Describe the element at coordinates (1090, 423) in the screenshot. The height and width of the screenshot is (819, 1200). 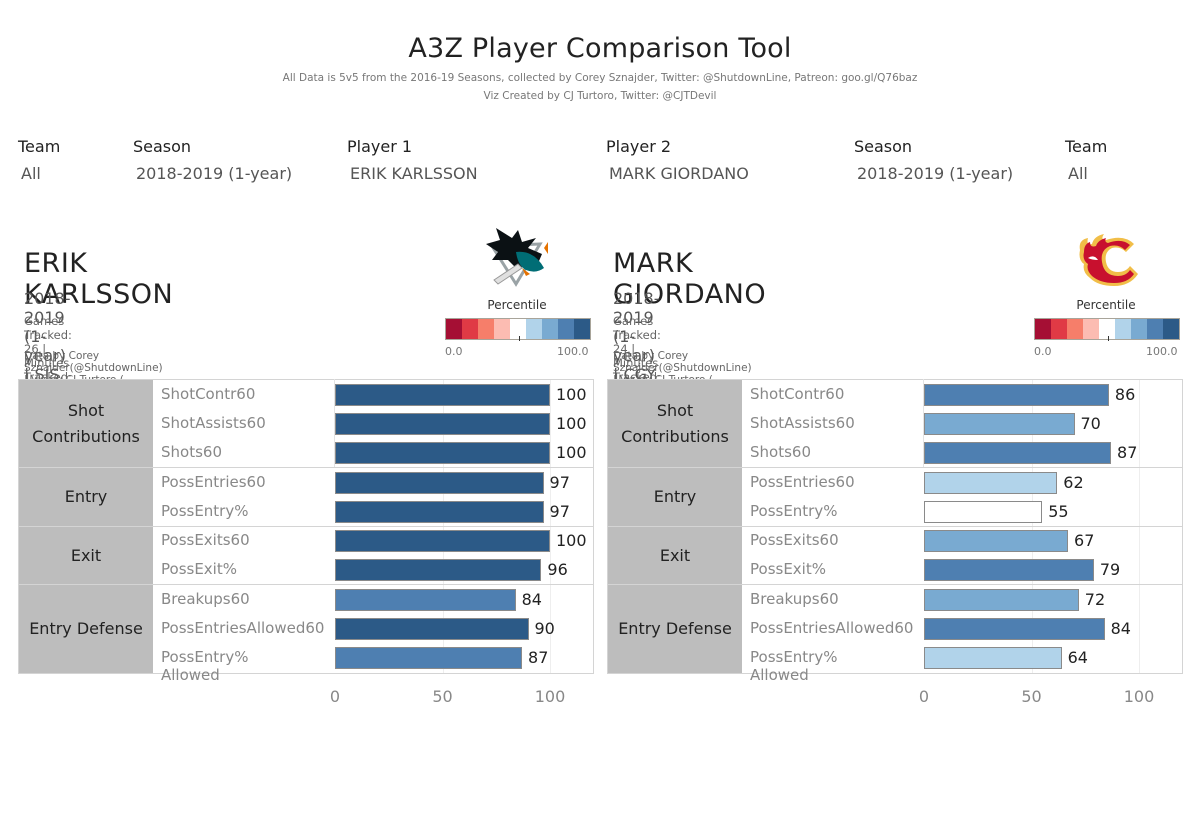
I see `metric-value: 70` at that location.